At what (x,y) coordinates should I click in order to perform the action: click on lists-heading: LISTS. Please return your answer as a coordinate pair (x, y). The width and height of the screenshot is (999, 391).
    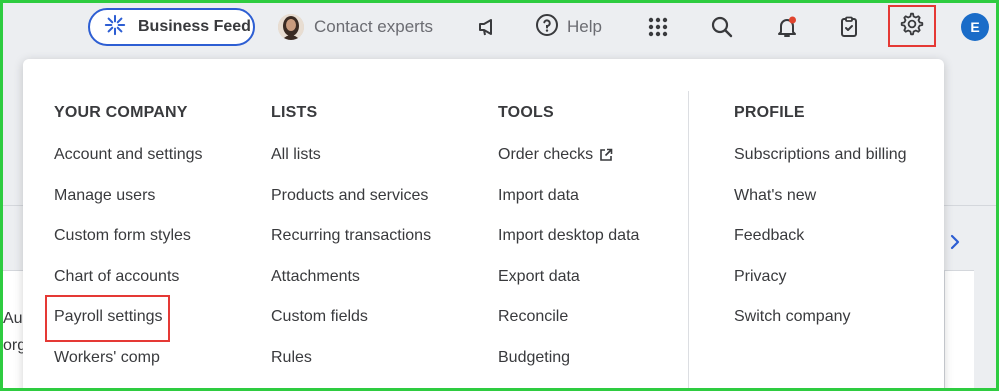
    Looking at the image, I should click on (294, 112).